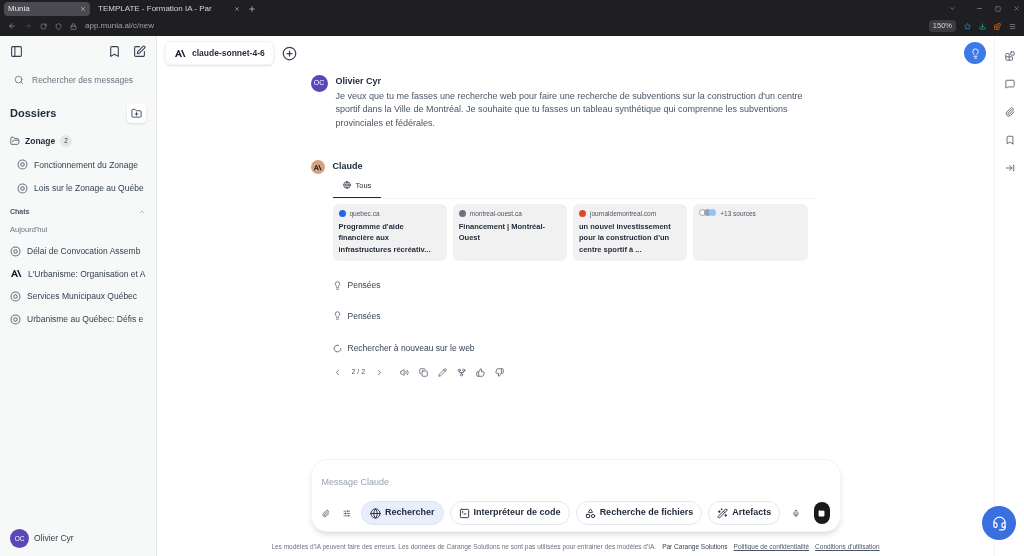 Image resolution: width=1024 pixels, height=556 pixels. What do you see at coordinates (982, 26) in the screenshot?
I see `download-icon` at bounding box center [982, 26].